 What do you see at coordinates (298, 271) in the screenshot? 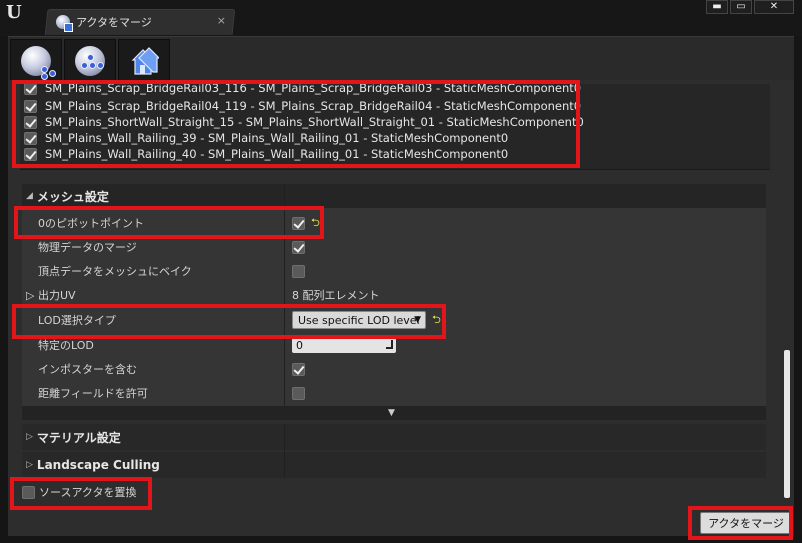
I see `bake-vertex-checkbox` at bounding box center [298, 271].